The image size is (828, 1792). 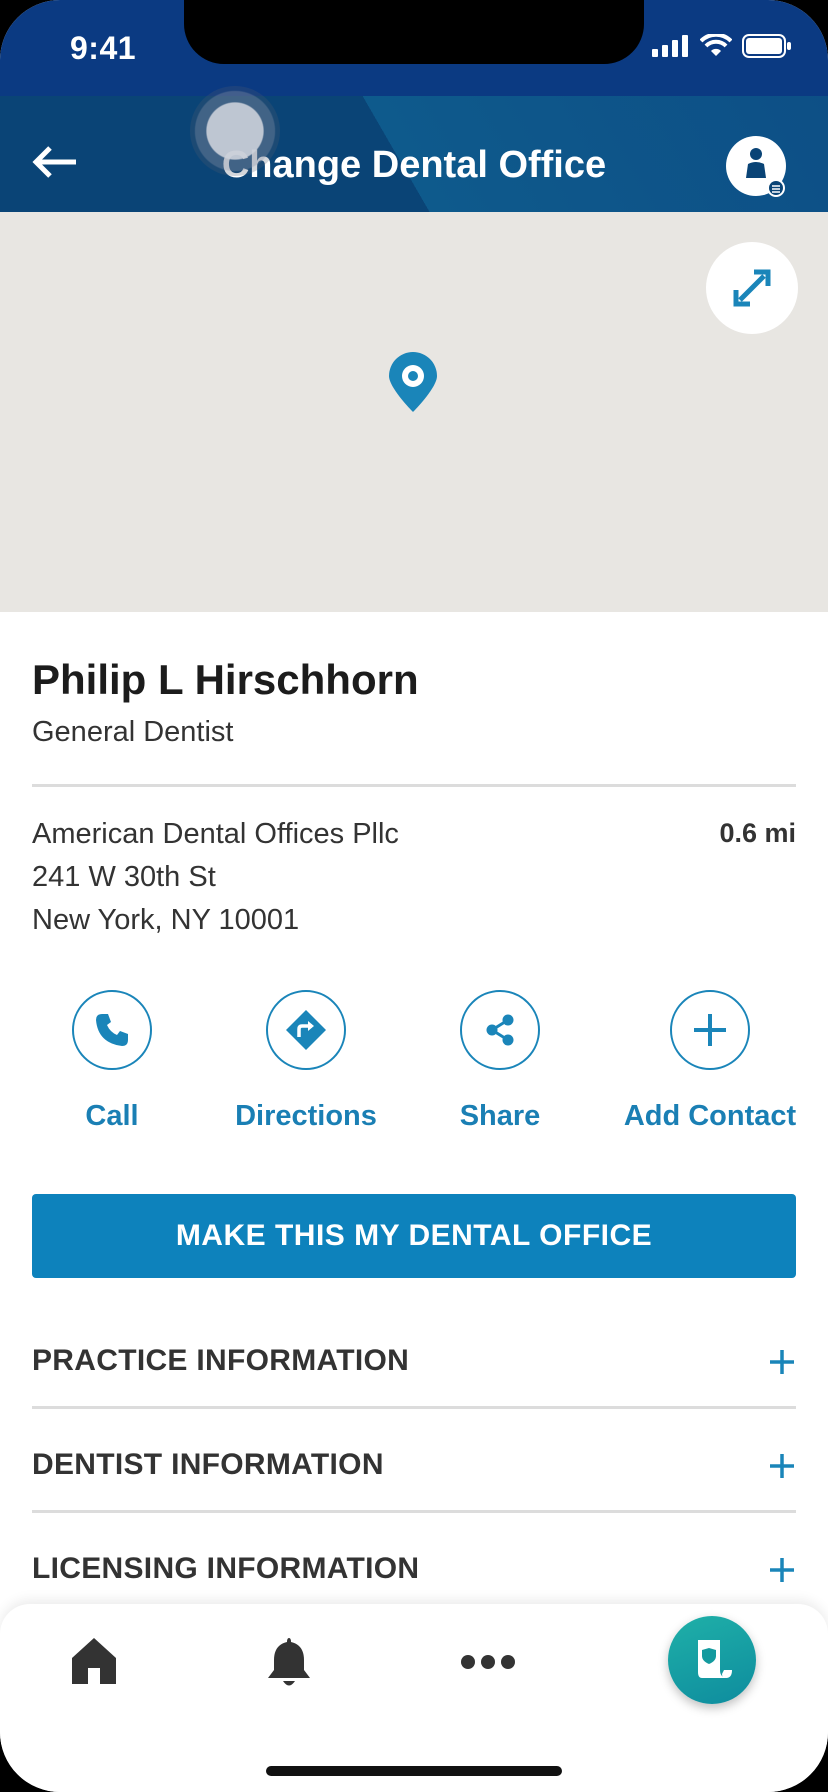 What do you see at coordinates (716, 45) in the screenshot?
I see `wifi-icon` at bounding box center [716, 45].